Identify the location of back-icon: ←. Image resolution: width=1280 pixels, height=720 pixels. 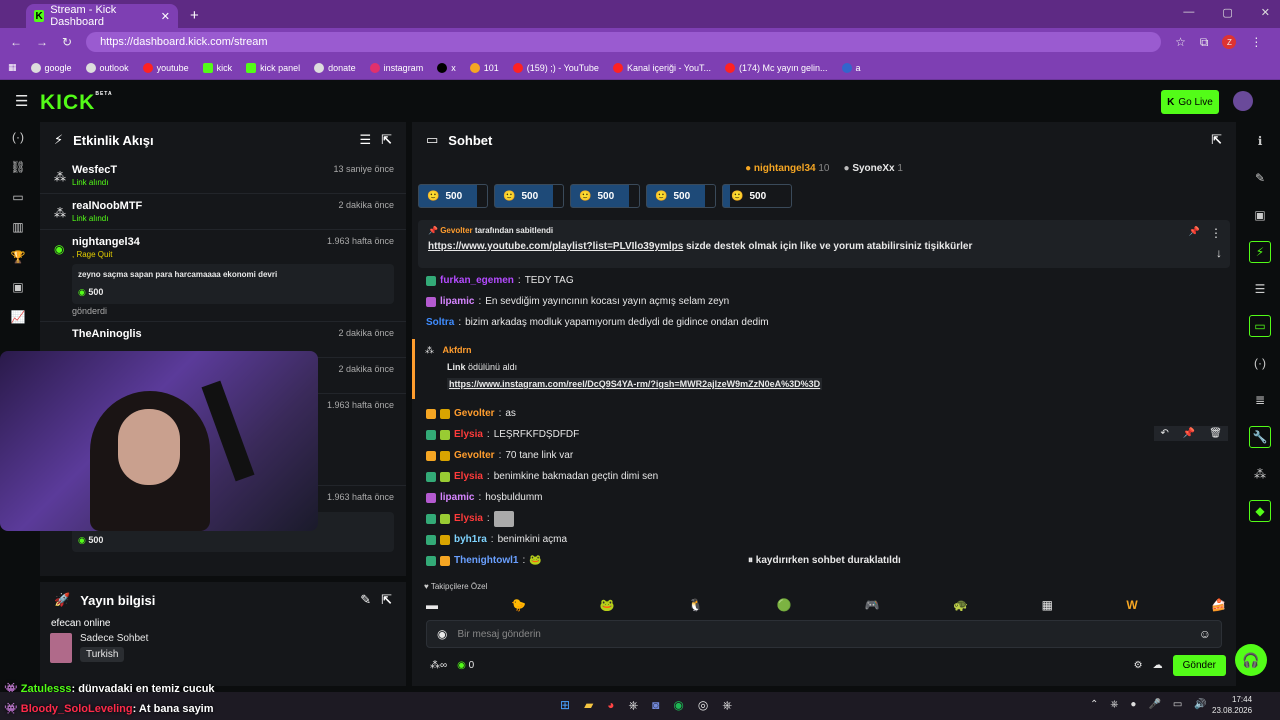
(16, 42).